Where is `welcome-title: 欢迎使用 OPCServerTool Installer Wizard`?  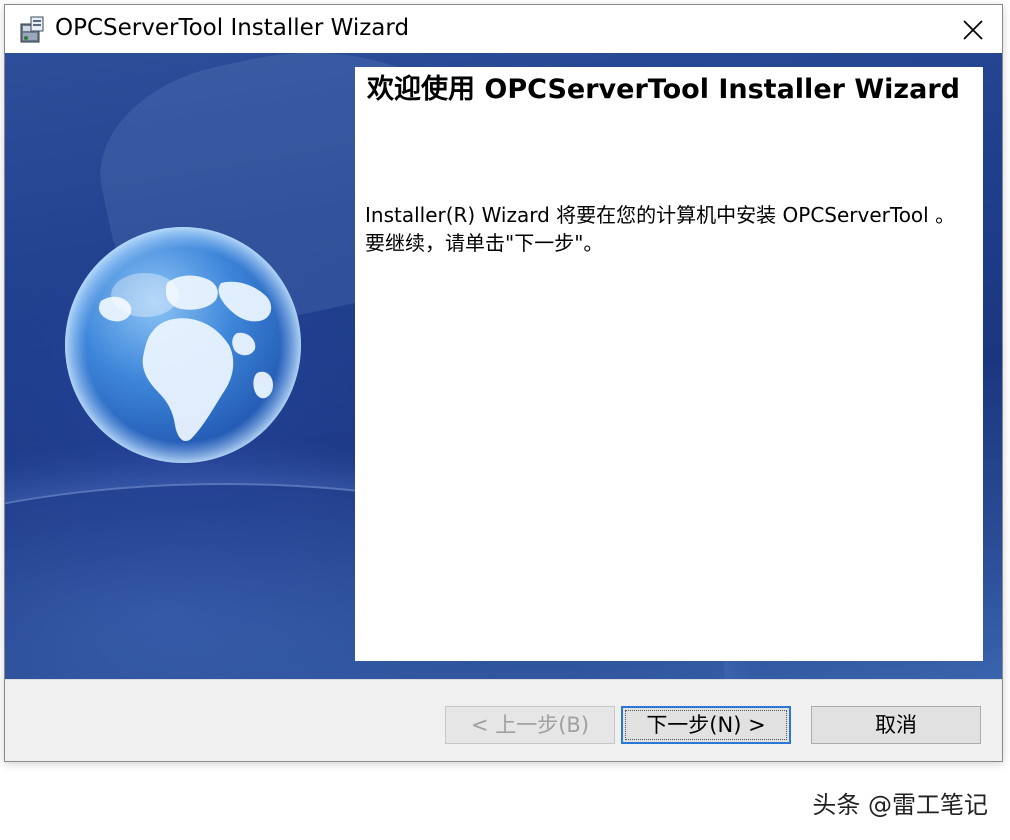 welcome-title: 欢迎使用 OPCServerTool Installer Wizard is located at coordinates (663, 89).